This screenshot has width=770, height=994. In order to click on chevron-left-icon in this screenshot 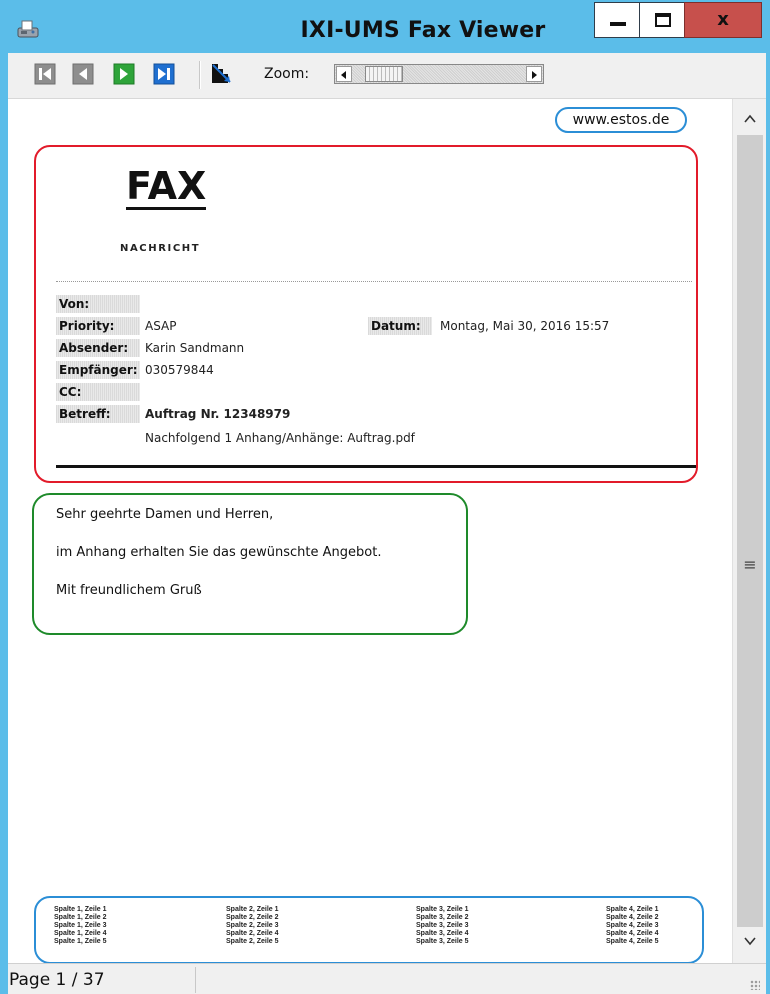, I will do `click(343, 75)`.